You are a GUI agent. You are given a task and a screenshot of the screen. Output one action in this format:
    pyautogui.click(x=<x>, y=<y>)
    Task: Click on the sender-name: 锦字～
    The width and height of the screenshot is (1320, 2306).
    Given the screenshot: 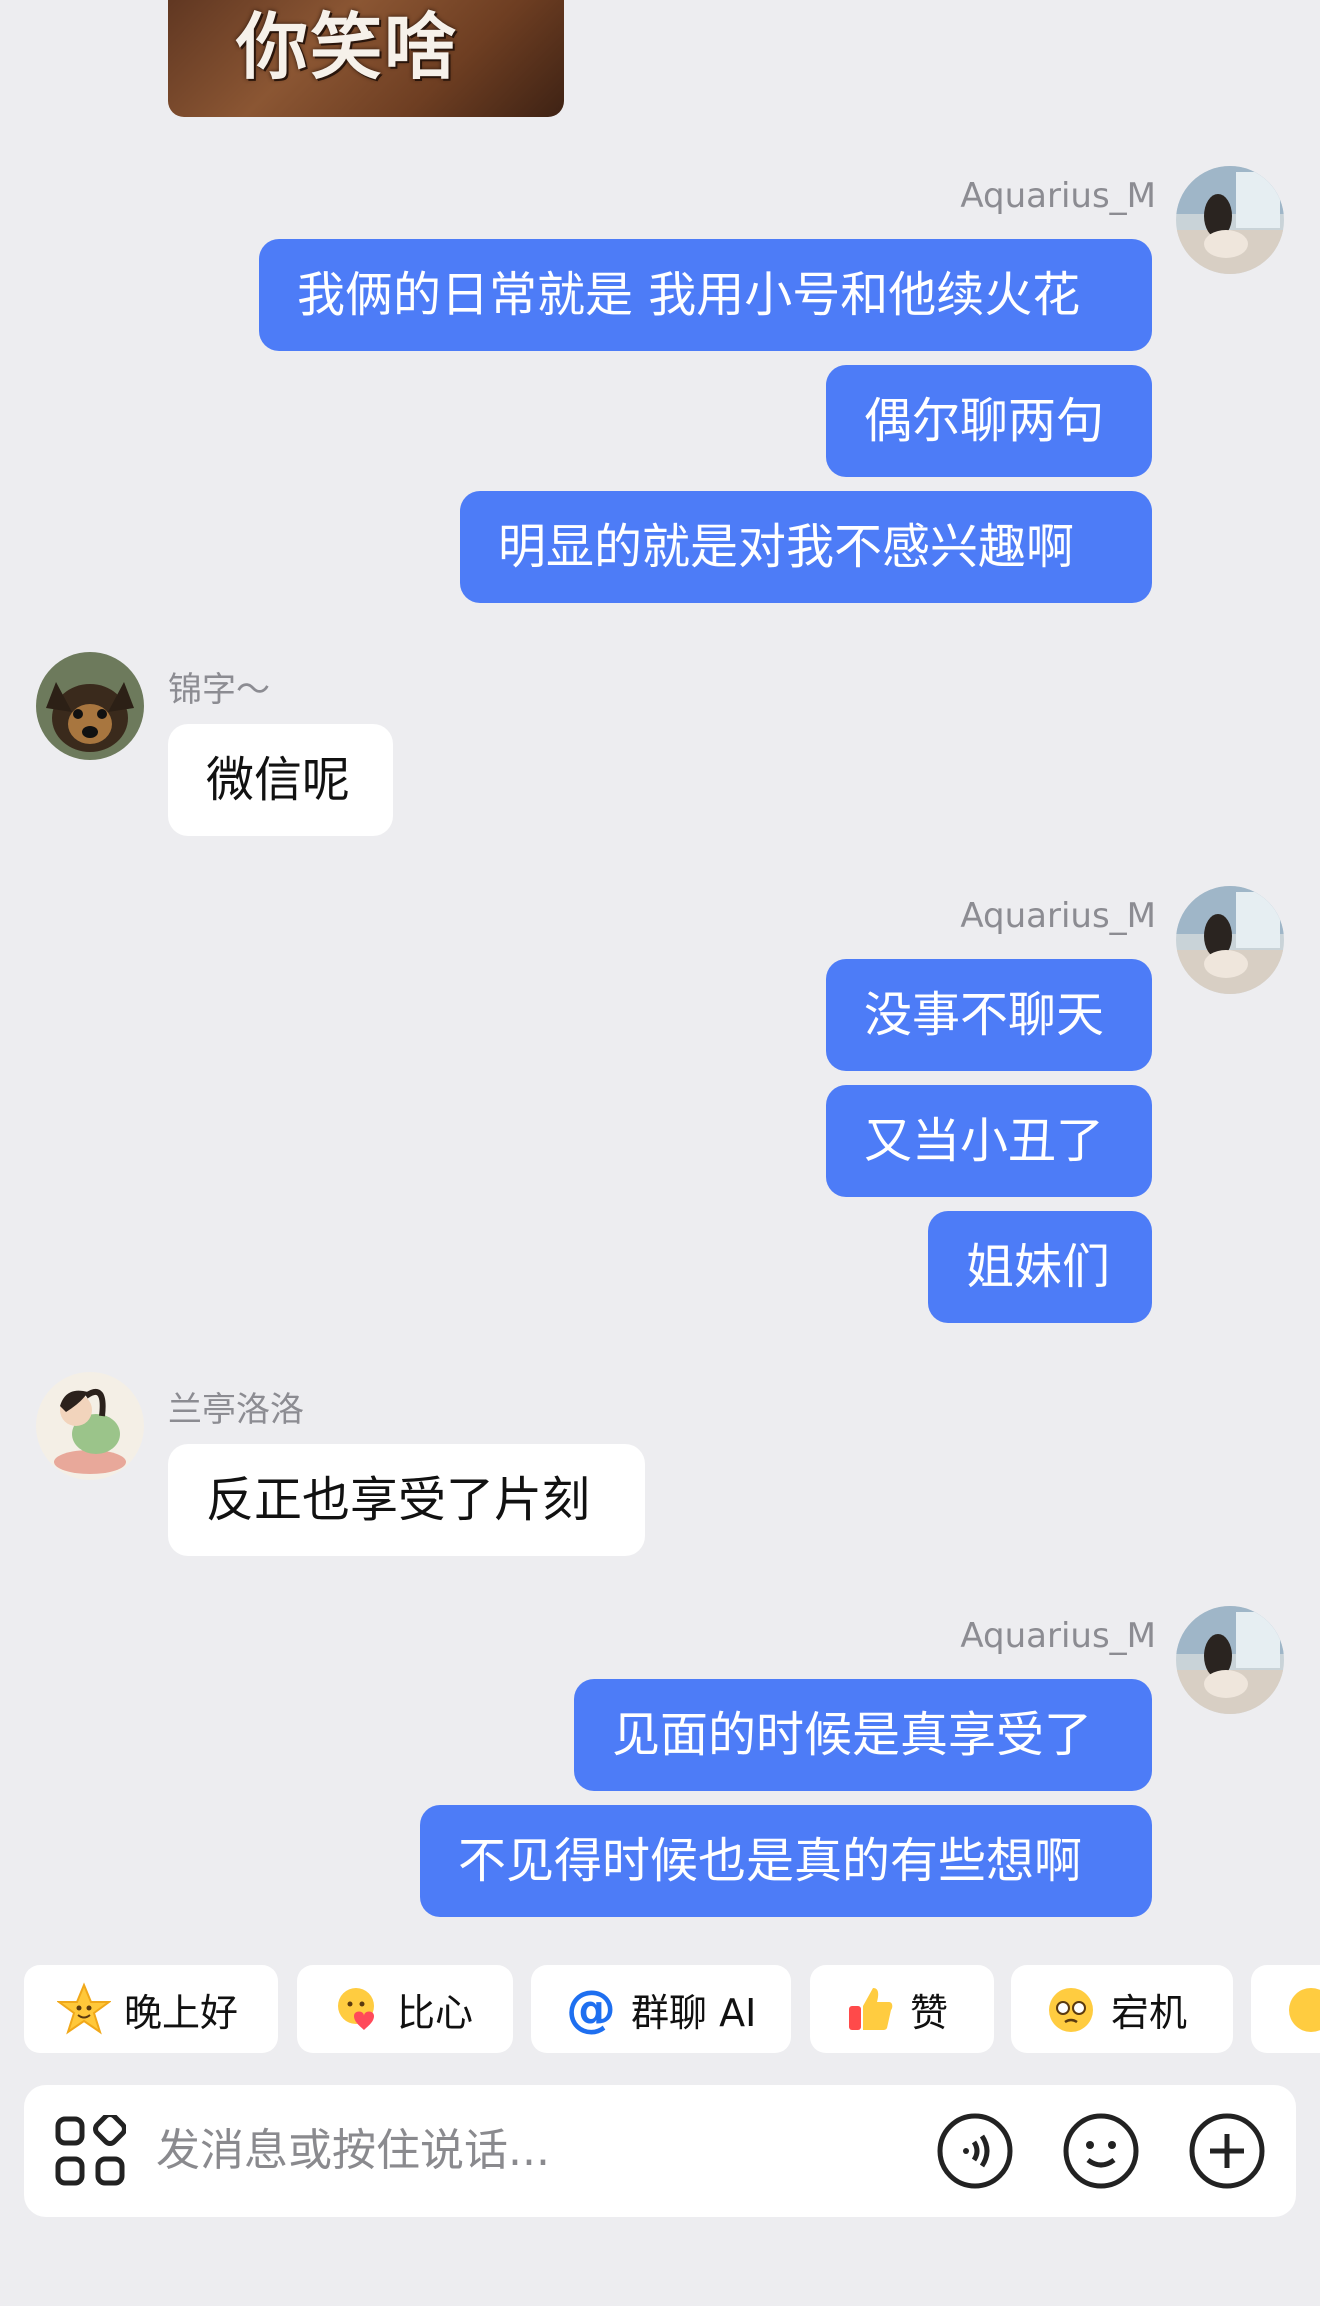 What is the action you would take?
    pyautogui.click(x=219, y=690)
    